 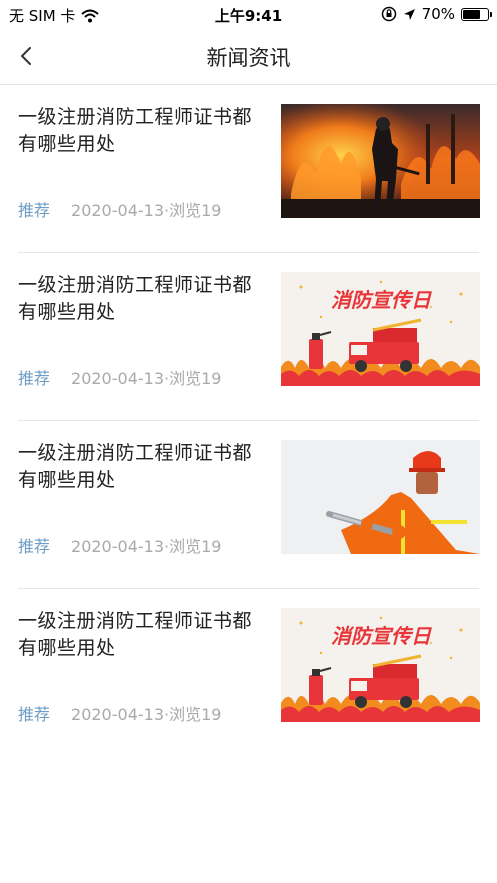 I want to click on firefighter-hose-photo, so click(x=380, y=497).